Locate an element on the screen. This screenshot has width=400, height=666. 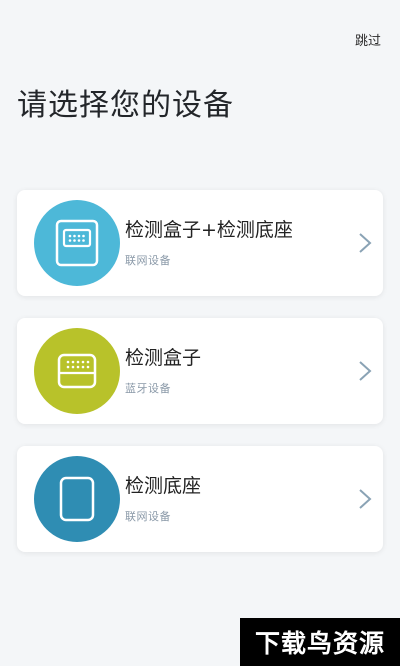
device-card-box-and-base: 检测盒子+检测底座 联网设备 is located at coordinates (200, 243).